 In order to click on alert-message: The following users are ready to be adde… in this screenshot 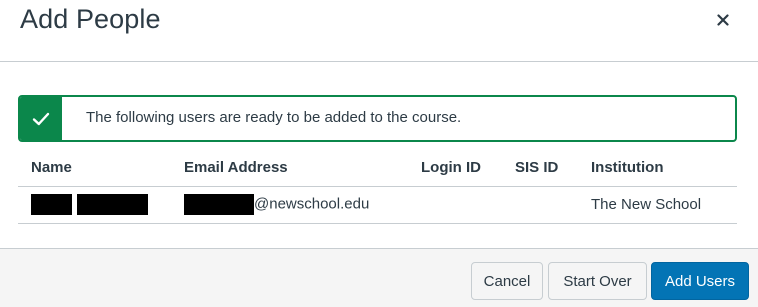, I will do `click(274, 117)`.